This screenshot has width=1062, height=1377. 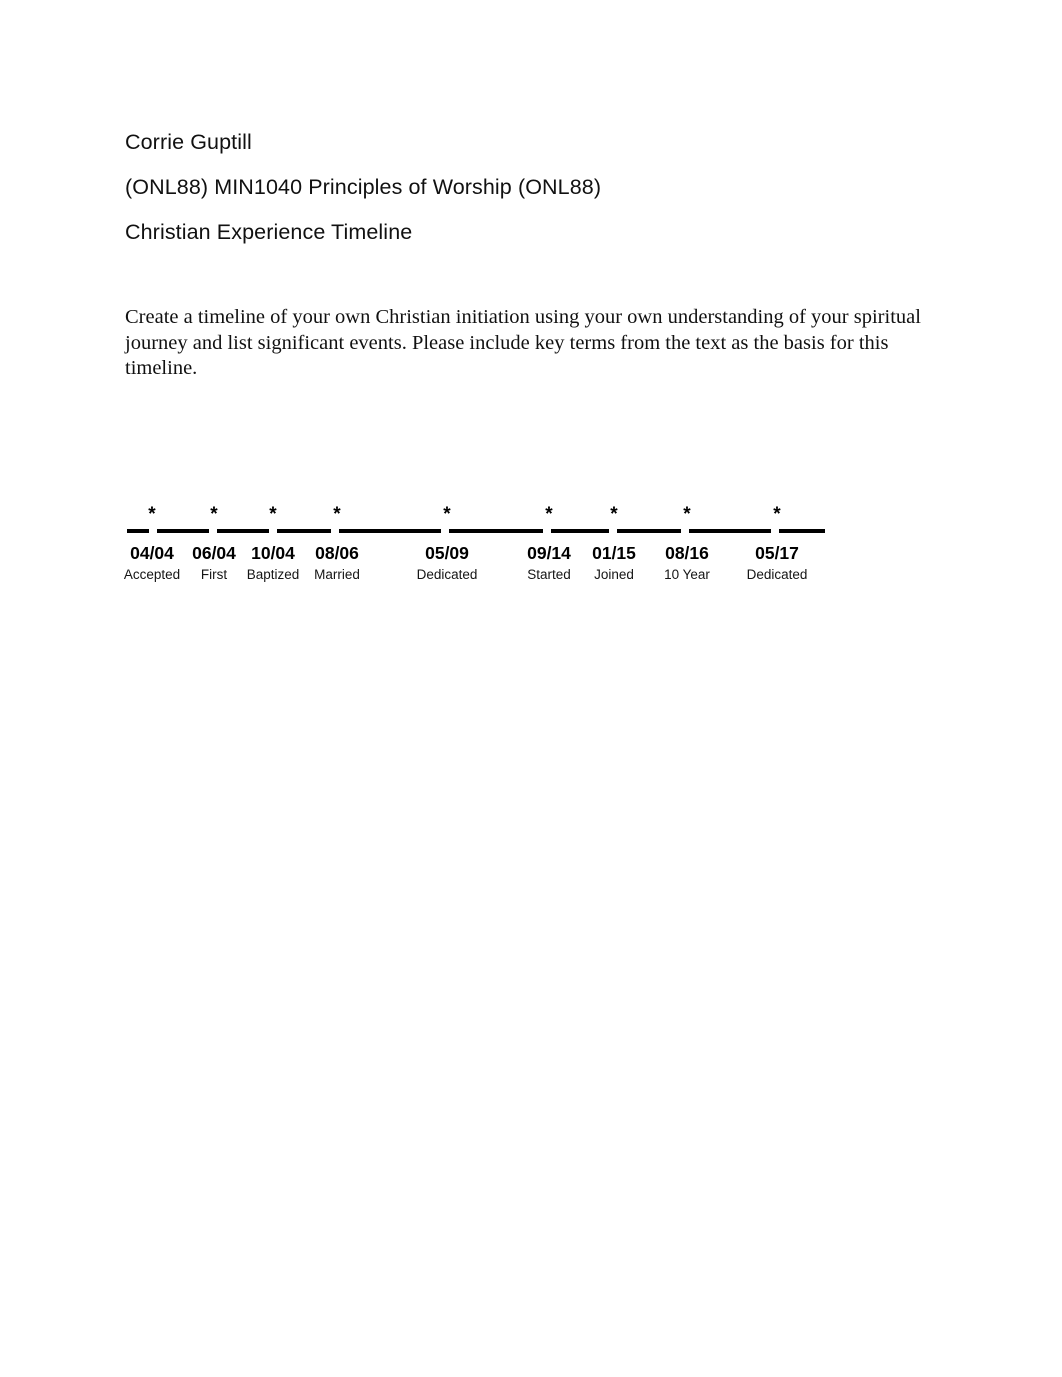 I want to click on timeline-marker-icon-3: *, so click(x=273, y=514).